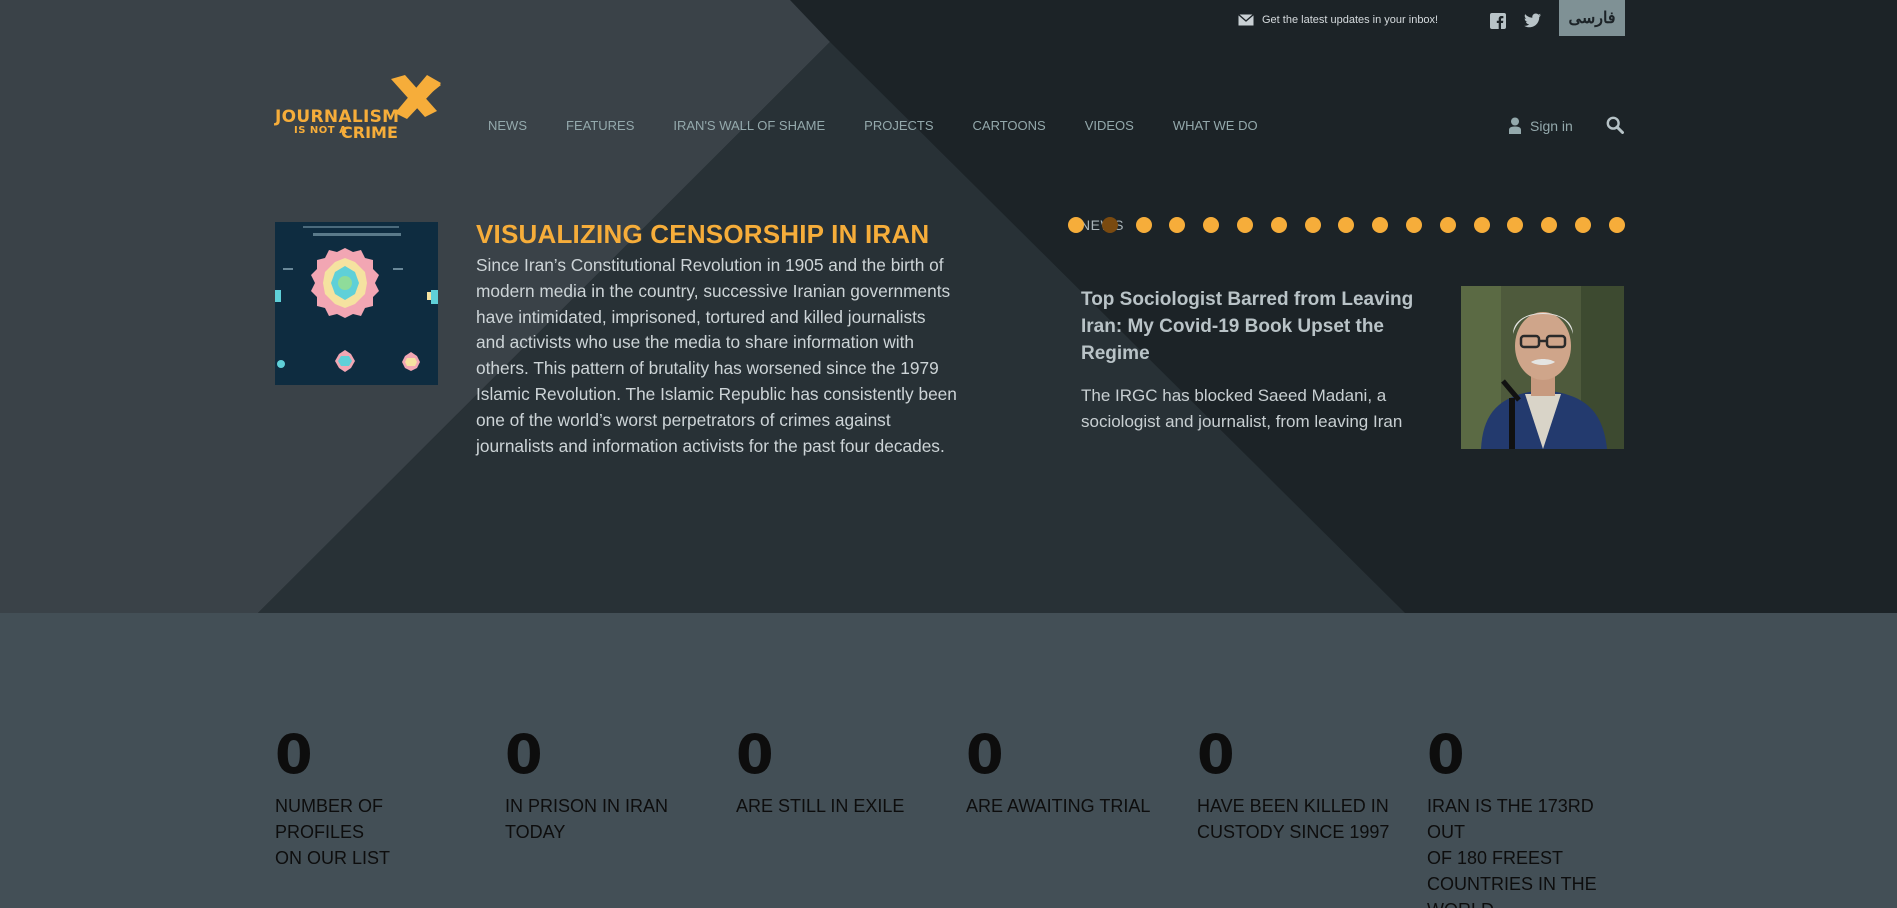  I want to click on stat-label: ARE STILL IN EXILE, so click(836, 806).